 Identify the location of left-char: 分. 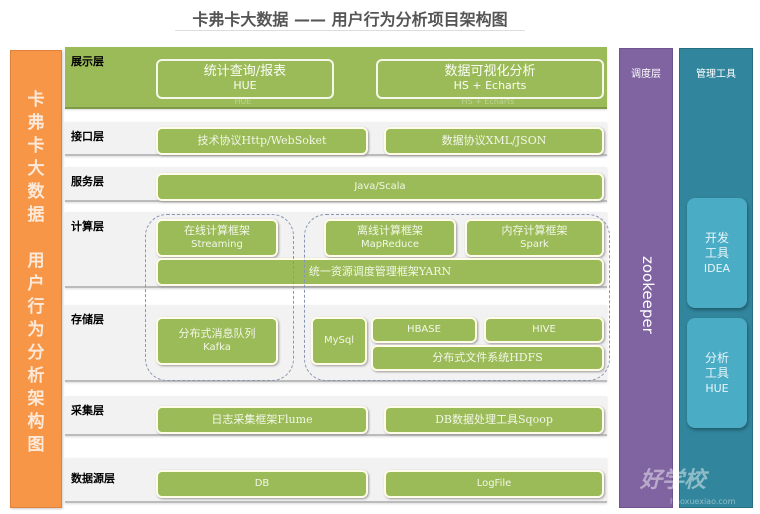
(36, 353).